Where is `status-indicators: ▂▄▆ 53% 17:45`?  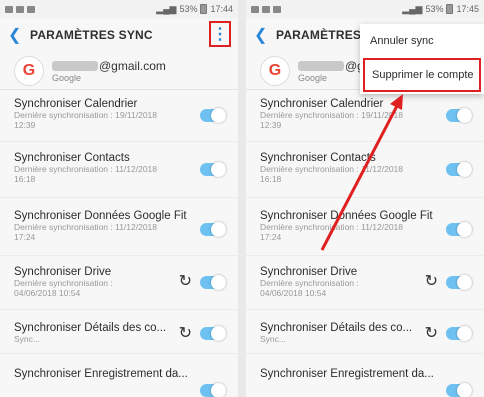
status-indicators: ▂▄▆ 53% 17:45 is located at coordinates (440, 9).